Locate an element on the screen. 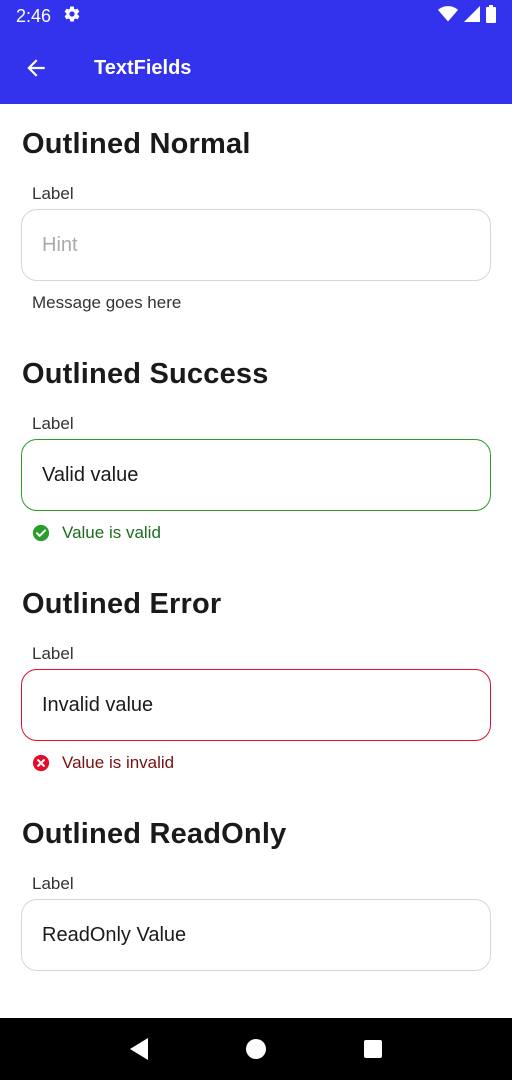 The height and width of the screenshot is (1080, 512). input-value: Valid value is located at coordinates (90, 474).